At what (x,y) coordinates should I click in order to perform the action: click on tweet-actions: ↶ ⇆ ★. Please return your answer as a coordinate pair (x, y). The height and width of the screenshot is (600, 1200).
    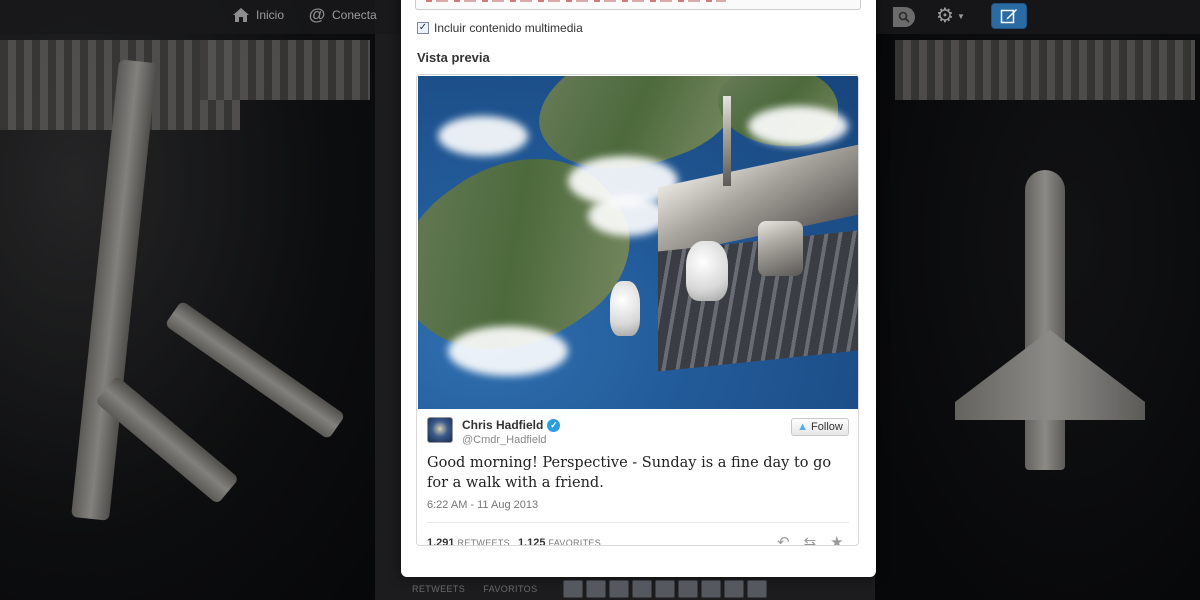
    Looking at the image, I should click on (810, 539).